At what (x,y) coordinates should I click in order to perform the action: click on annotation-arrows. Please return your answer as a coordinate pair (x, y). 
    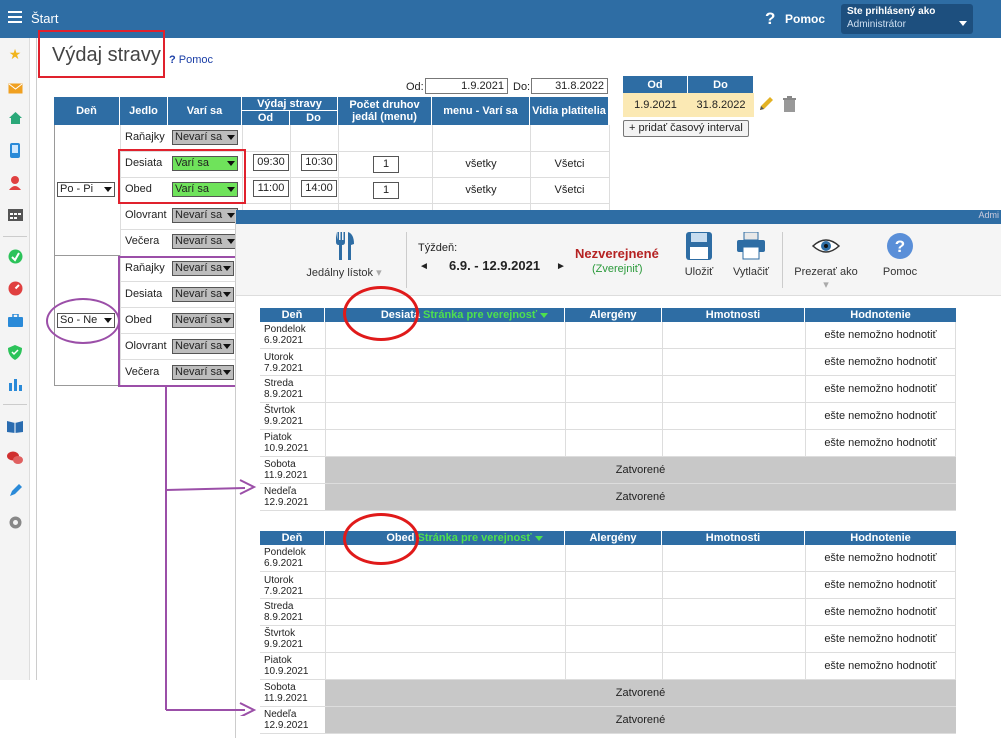
    Looking at the image, I should click on (211, 551).